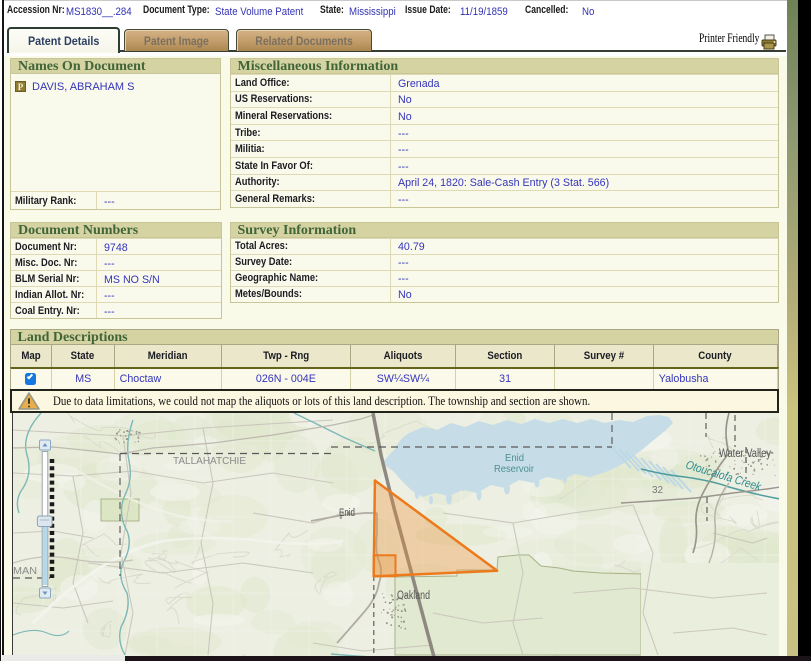 Image resolution: width=811 pixels, height=661 pixels. I want to click on svg-text: MAN, so click(25, 571).